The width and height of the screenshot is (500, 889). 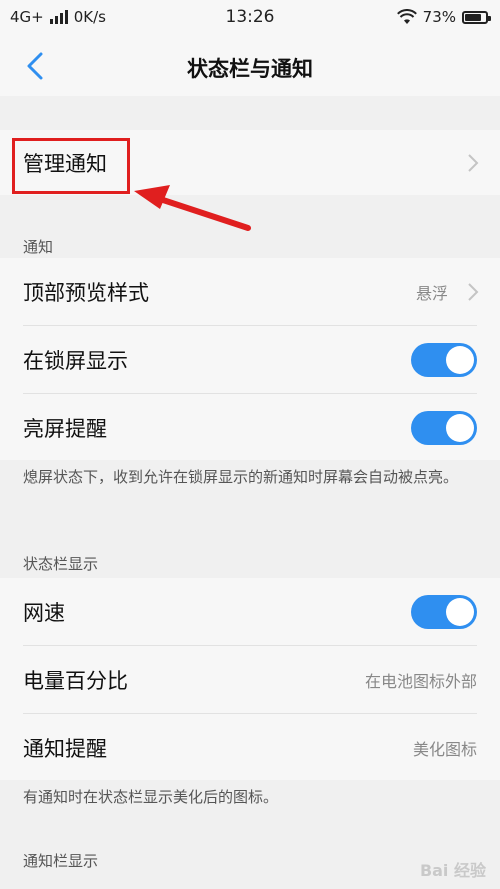 I want to click on highlight-box, so click(x=71, y=166).